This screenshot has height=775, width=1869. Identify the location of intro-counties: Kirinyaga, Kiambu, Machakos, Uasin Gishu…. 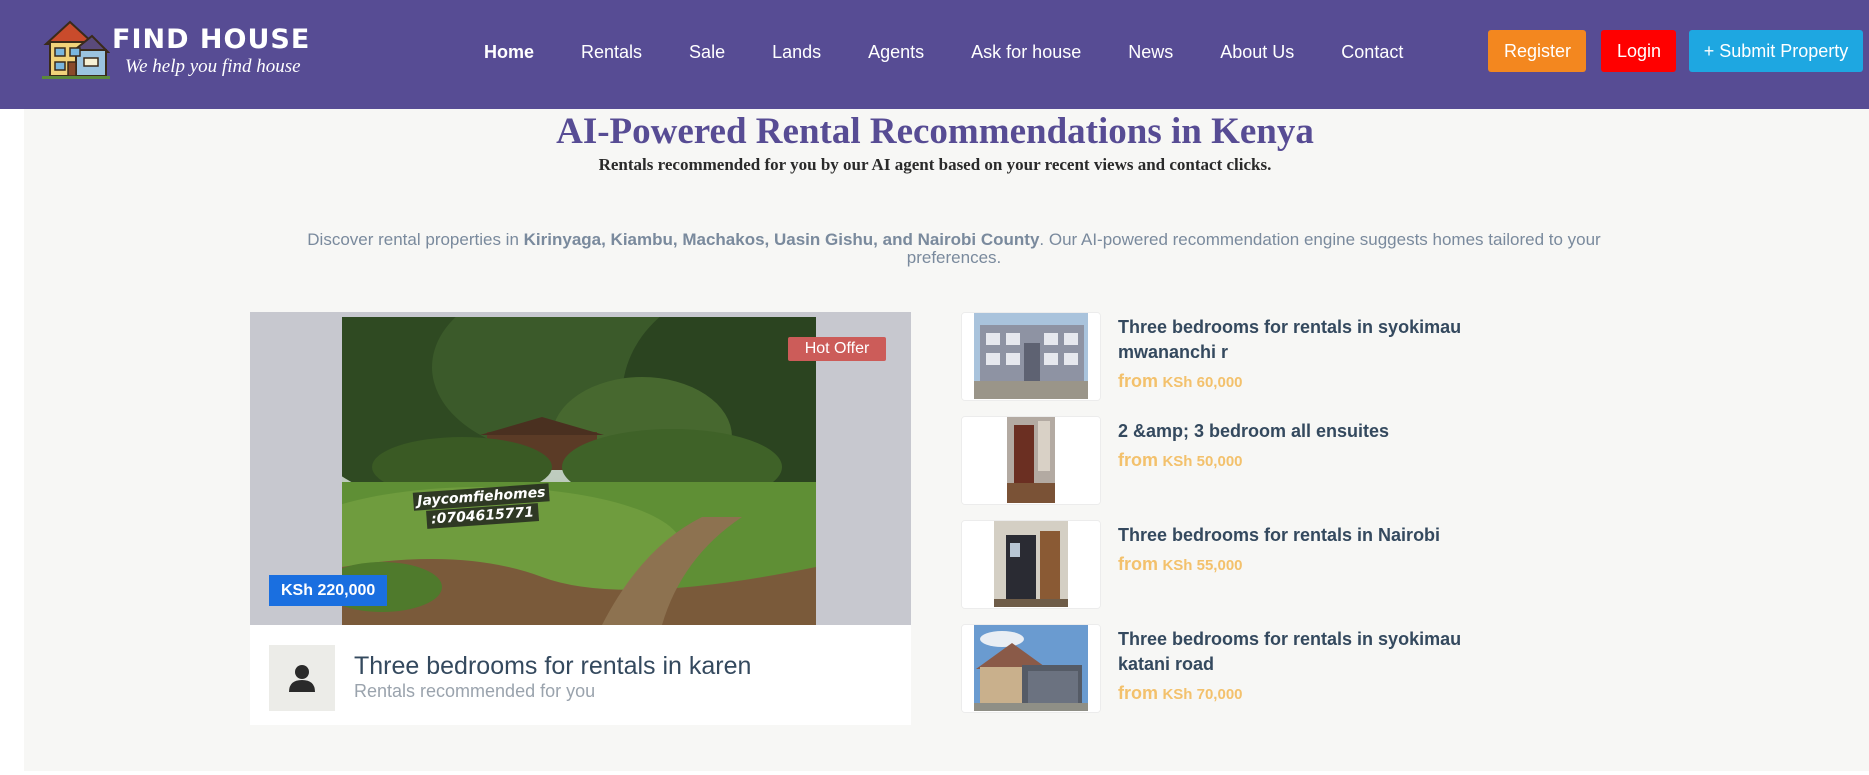
(781, 239).